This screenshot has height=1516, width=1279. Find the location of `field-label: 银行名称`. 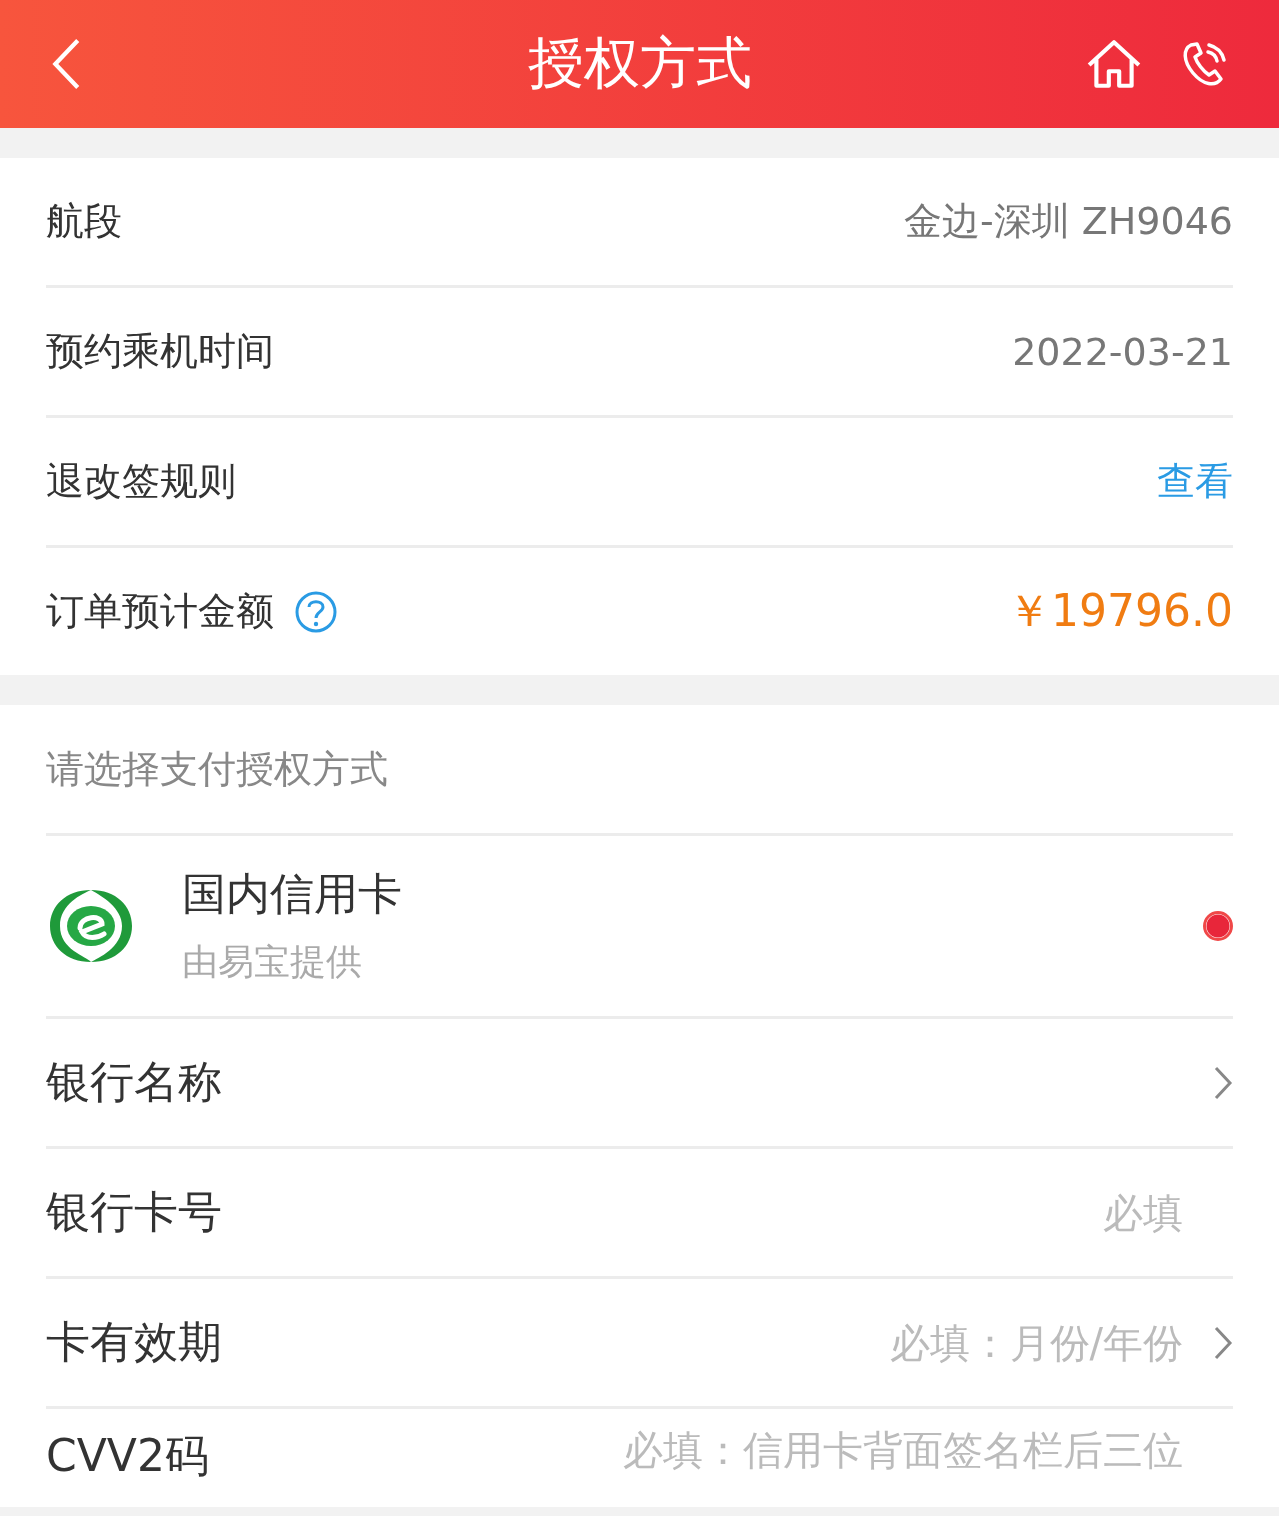

field-label: 银行名称 is located at coordinates (134, 1082).